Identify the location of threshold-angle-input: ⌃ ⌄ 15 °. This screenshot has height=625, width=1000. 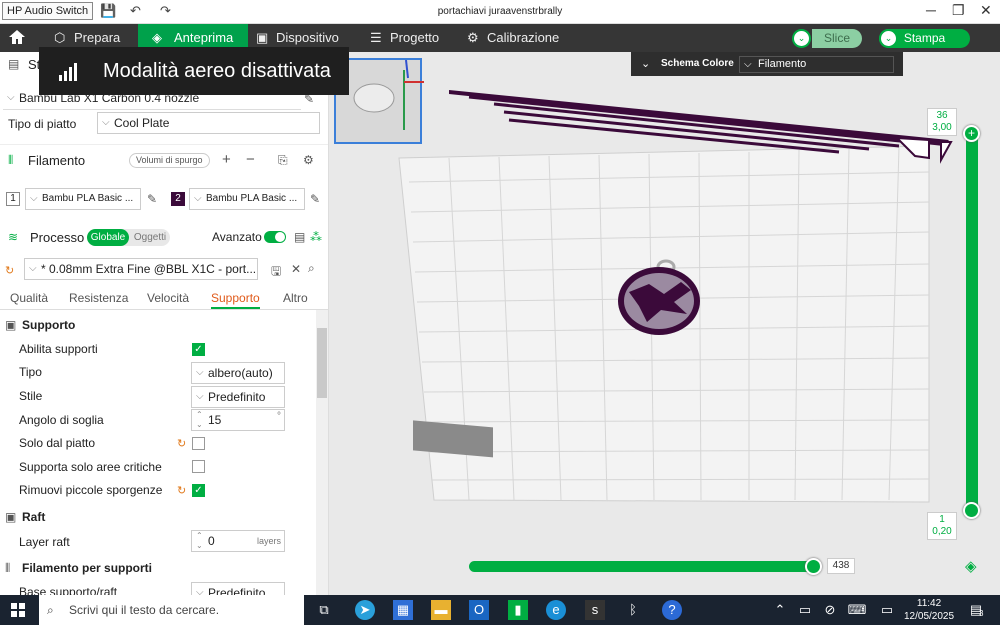
(238, 420).